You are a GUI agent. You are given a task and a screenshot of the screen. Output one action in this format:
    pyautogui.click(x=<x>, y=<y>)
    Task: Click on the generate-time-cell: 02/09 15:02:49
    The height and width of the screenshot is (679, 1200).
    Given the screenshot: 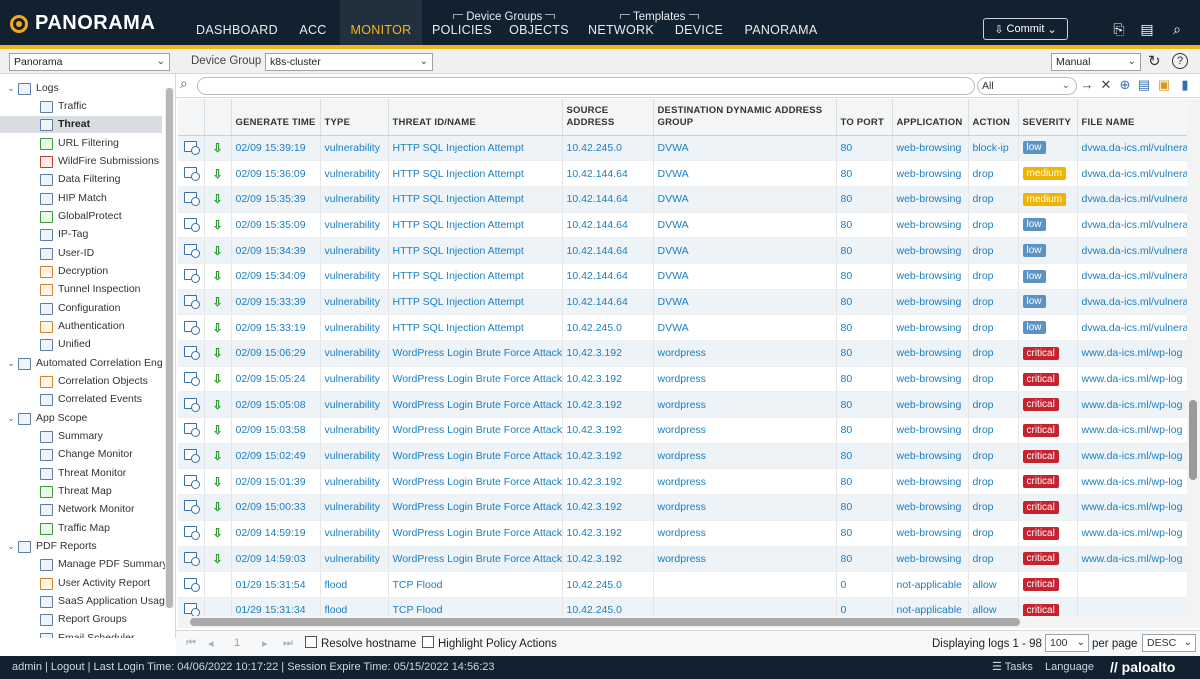 What is the action you would take?
    pyautogui.click(x=276, y=456)
    